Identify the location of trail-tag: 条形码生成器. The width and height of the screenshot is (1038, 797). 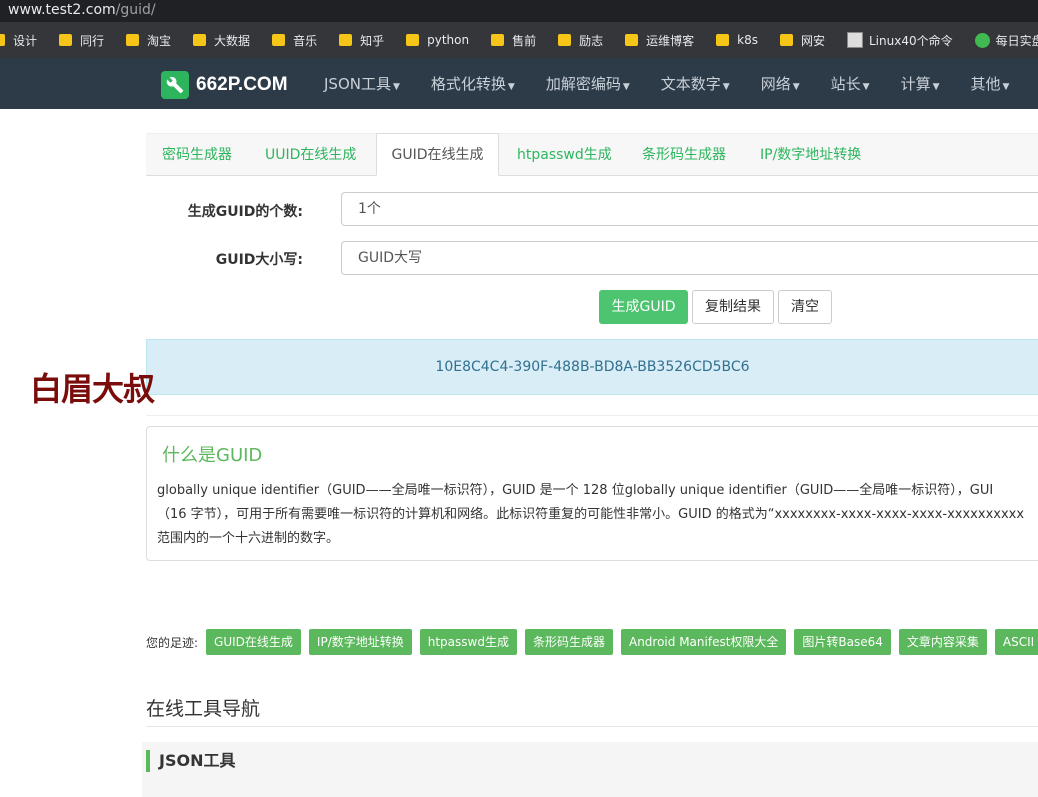
(568, 642).